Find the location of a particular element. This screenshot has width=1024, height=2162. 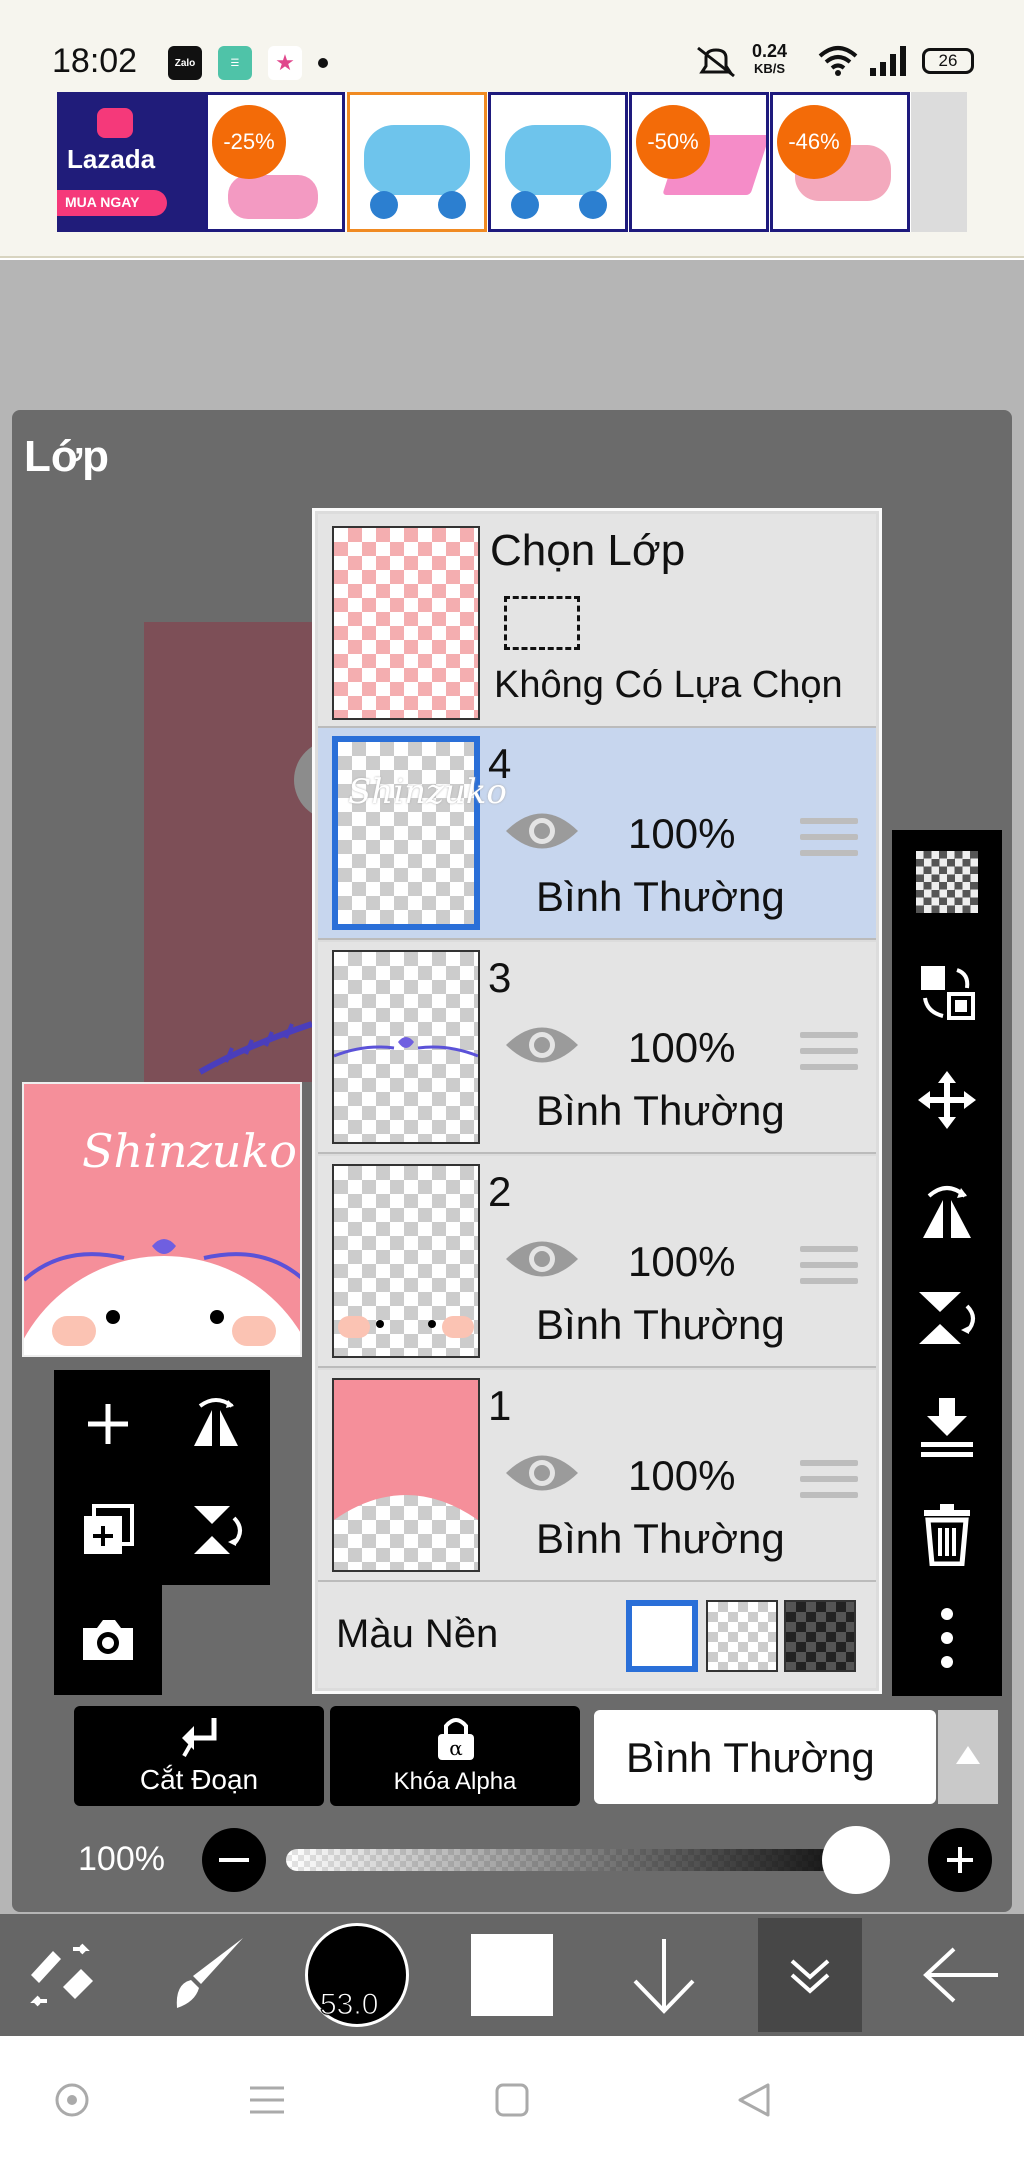

nav-assistant-button is located at coordinates (72, 2100).